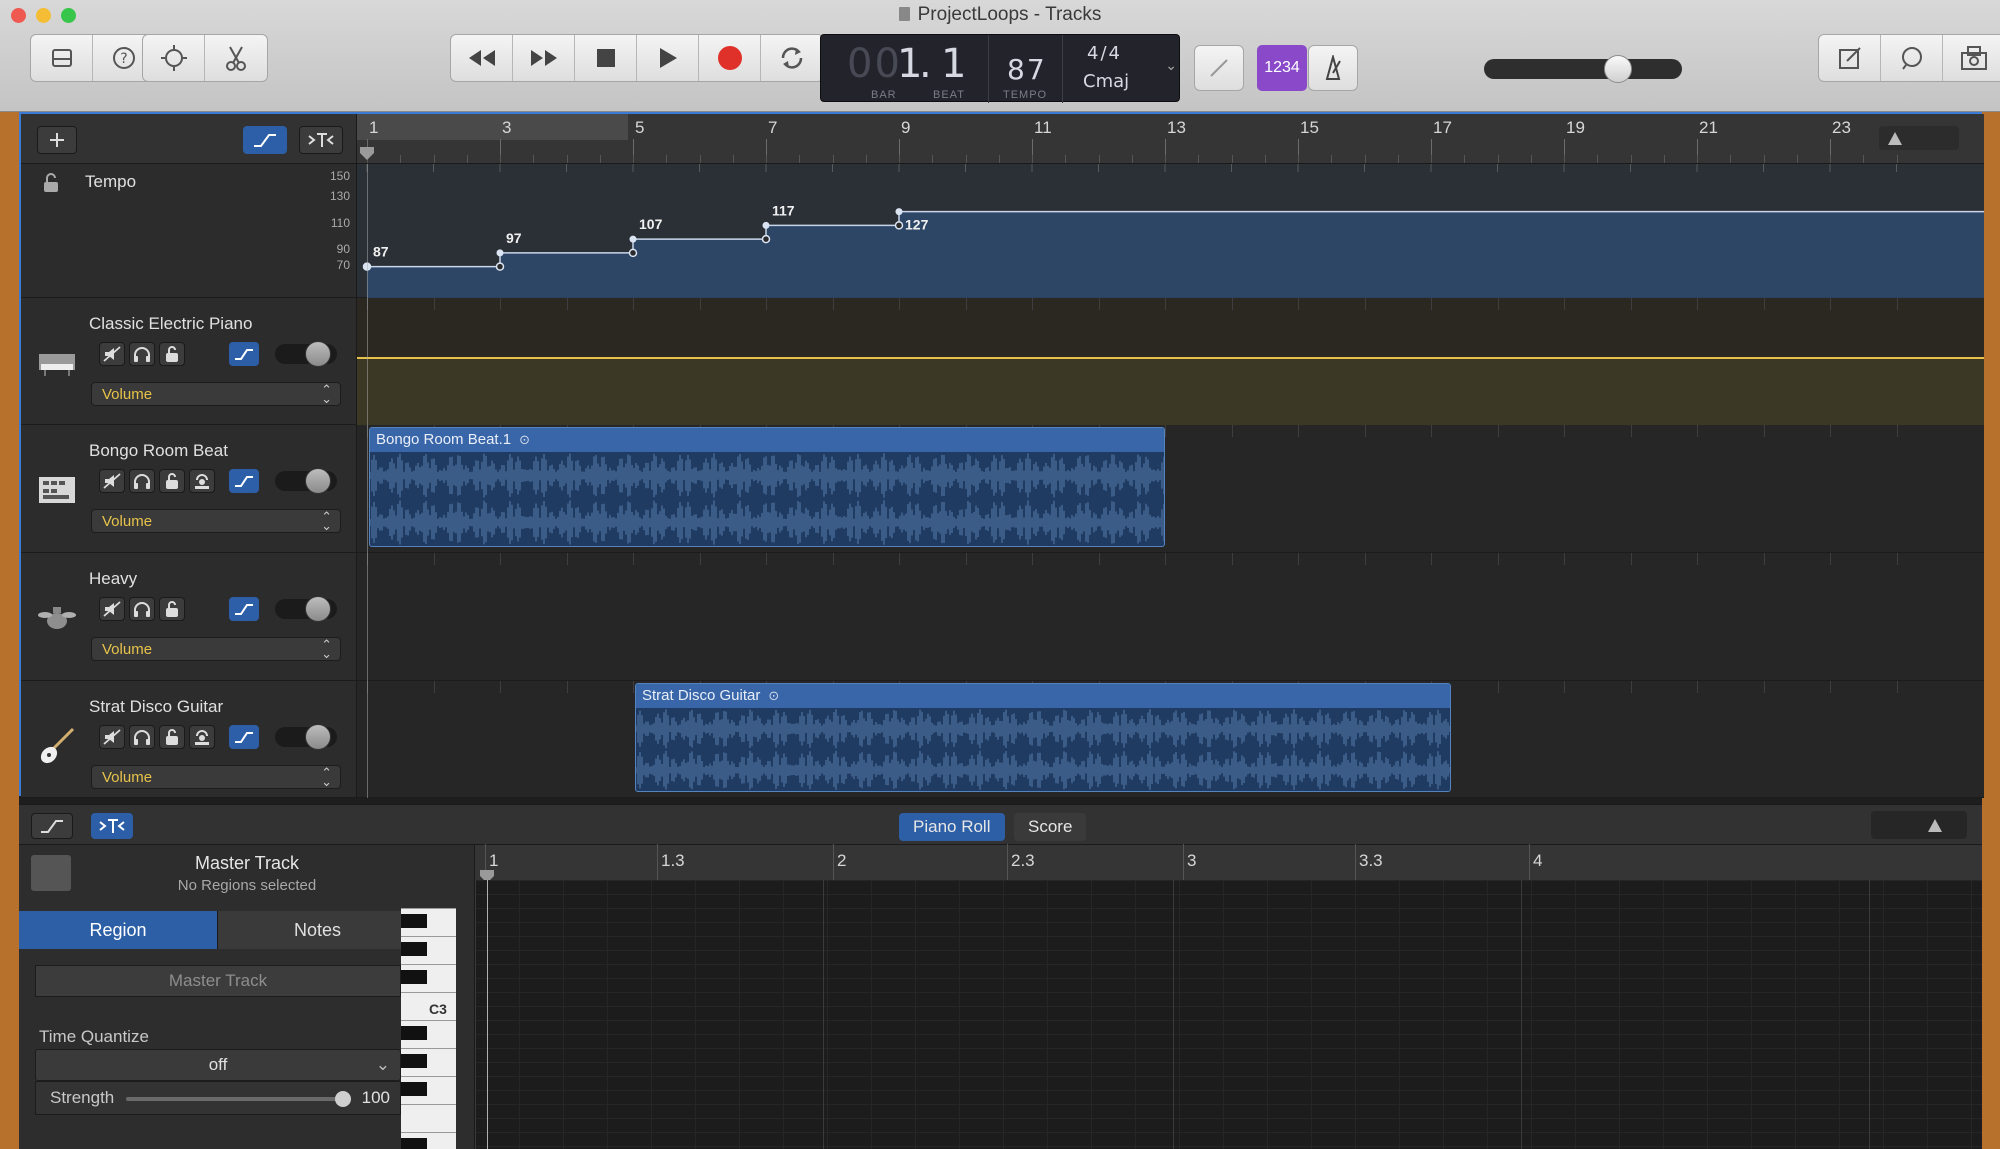 This screenshot has width=2000, height=1149. I want to click on media-browser-button, so click(1971, 58).